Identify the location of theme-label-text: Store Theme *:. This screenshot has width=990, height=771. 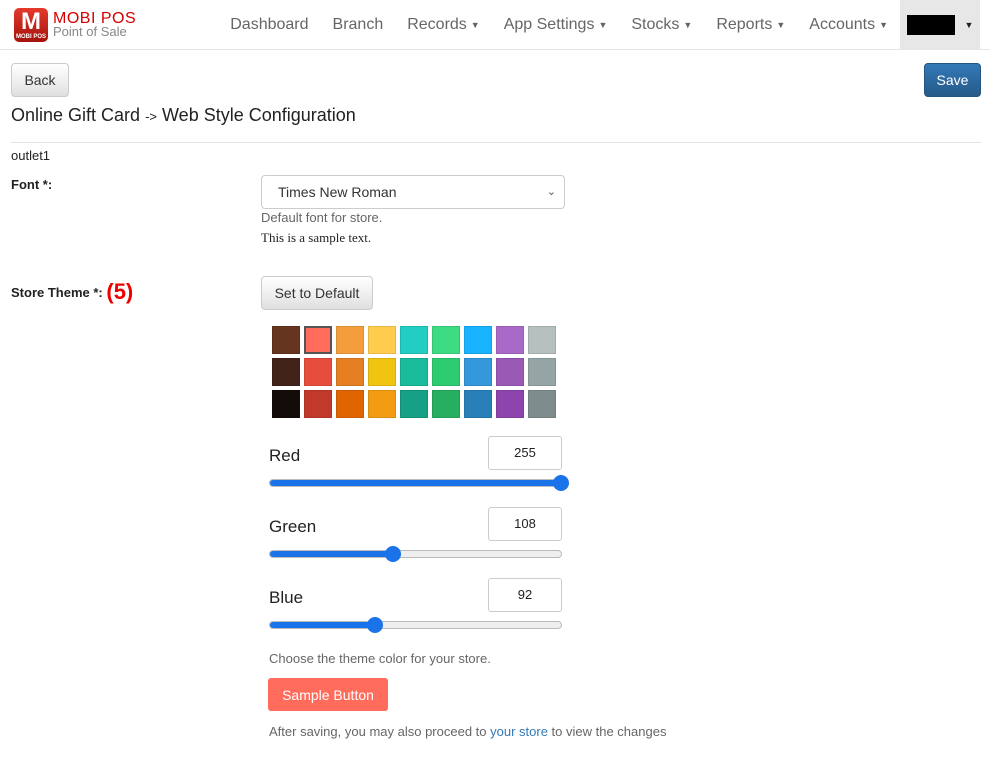
(57, 292).